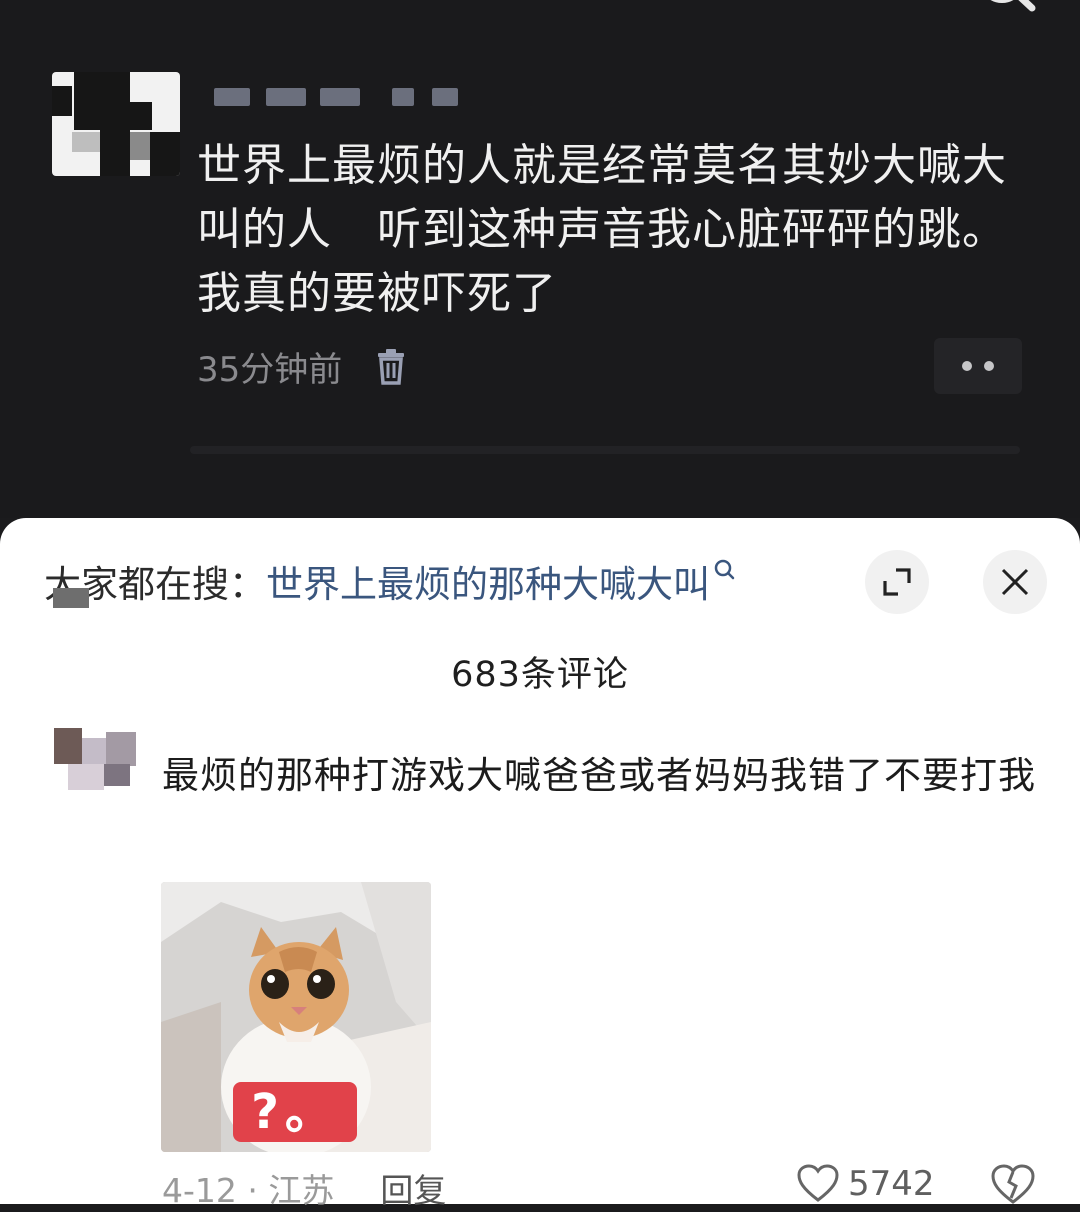 This screenshot has width=1080, height=1212. What do you see at coordinates (599, 775) in the screenshot?
I see `comment-text: 最烦的那种打游戏大喊爸爸或者妈妈我错了不要打我` at bounding box center [599, 775].